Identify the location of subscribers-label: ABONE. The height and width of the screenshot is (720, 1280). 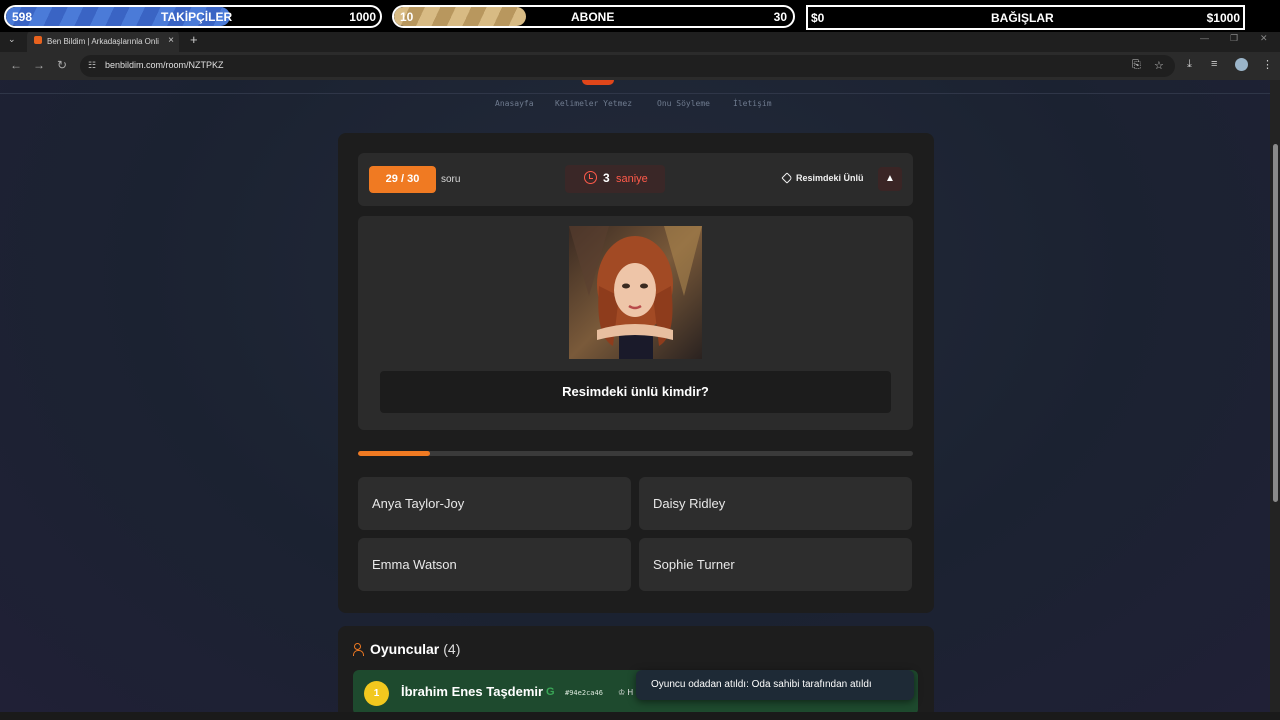
(593, 17).